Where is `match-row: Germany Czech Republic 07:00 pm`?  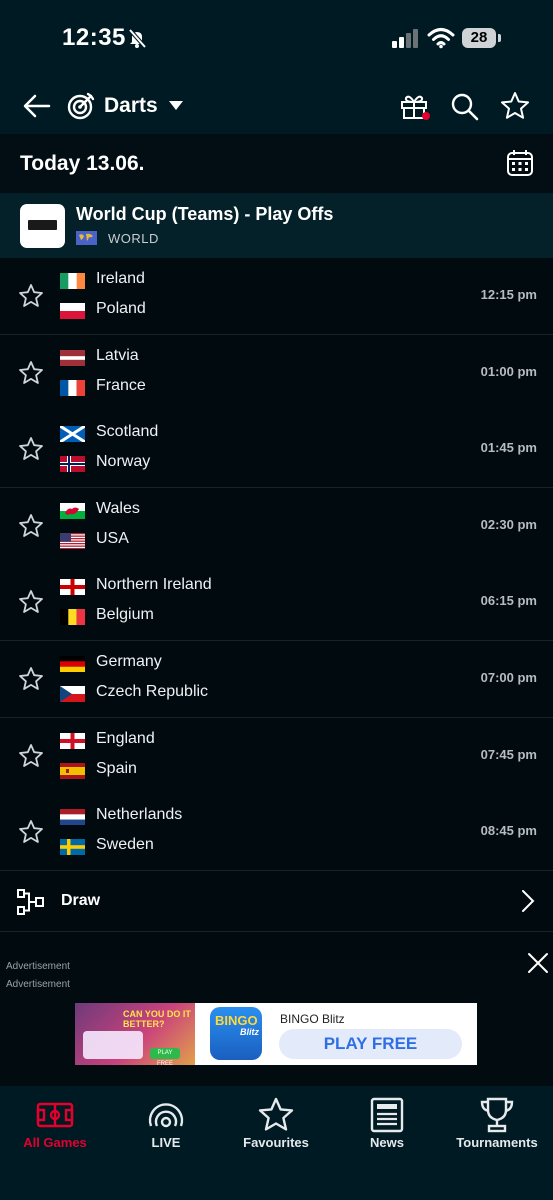 match-row: Germany Czech Republic 07:00 pm is located at coordinates (276, 679).